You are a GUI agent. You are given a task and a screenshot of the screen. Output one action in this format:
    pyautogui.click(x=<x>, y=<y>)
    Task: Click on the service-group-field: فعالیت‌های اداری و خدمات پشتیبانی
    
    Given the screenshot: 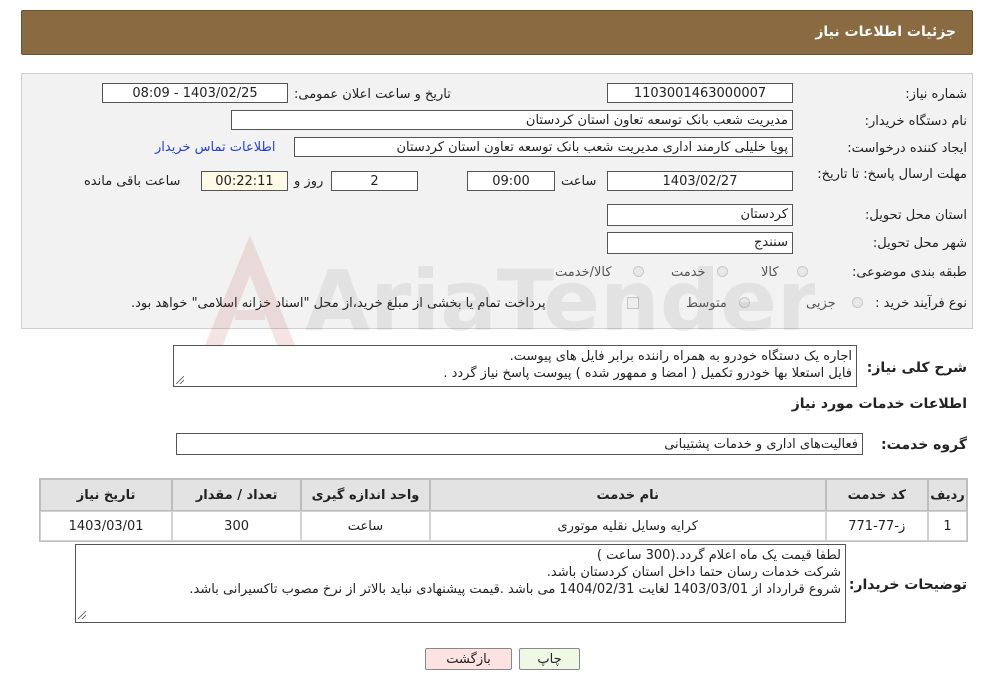 What is the action you would take?
    pyautogui.click(x=519, y=444)
    